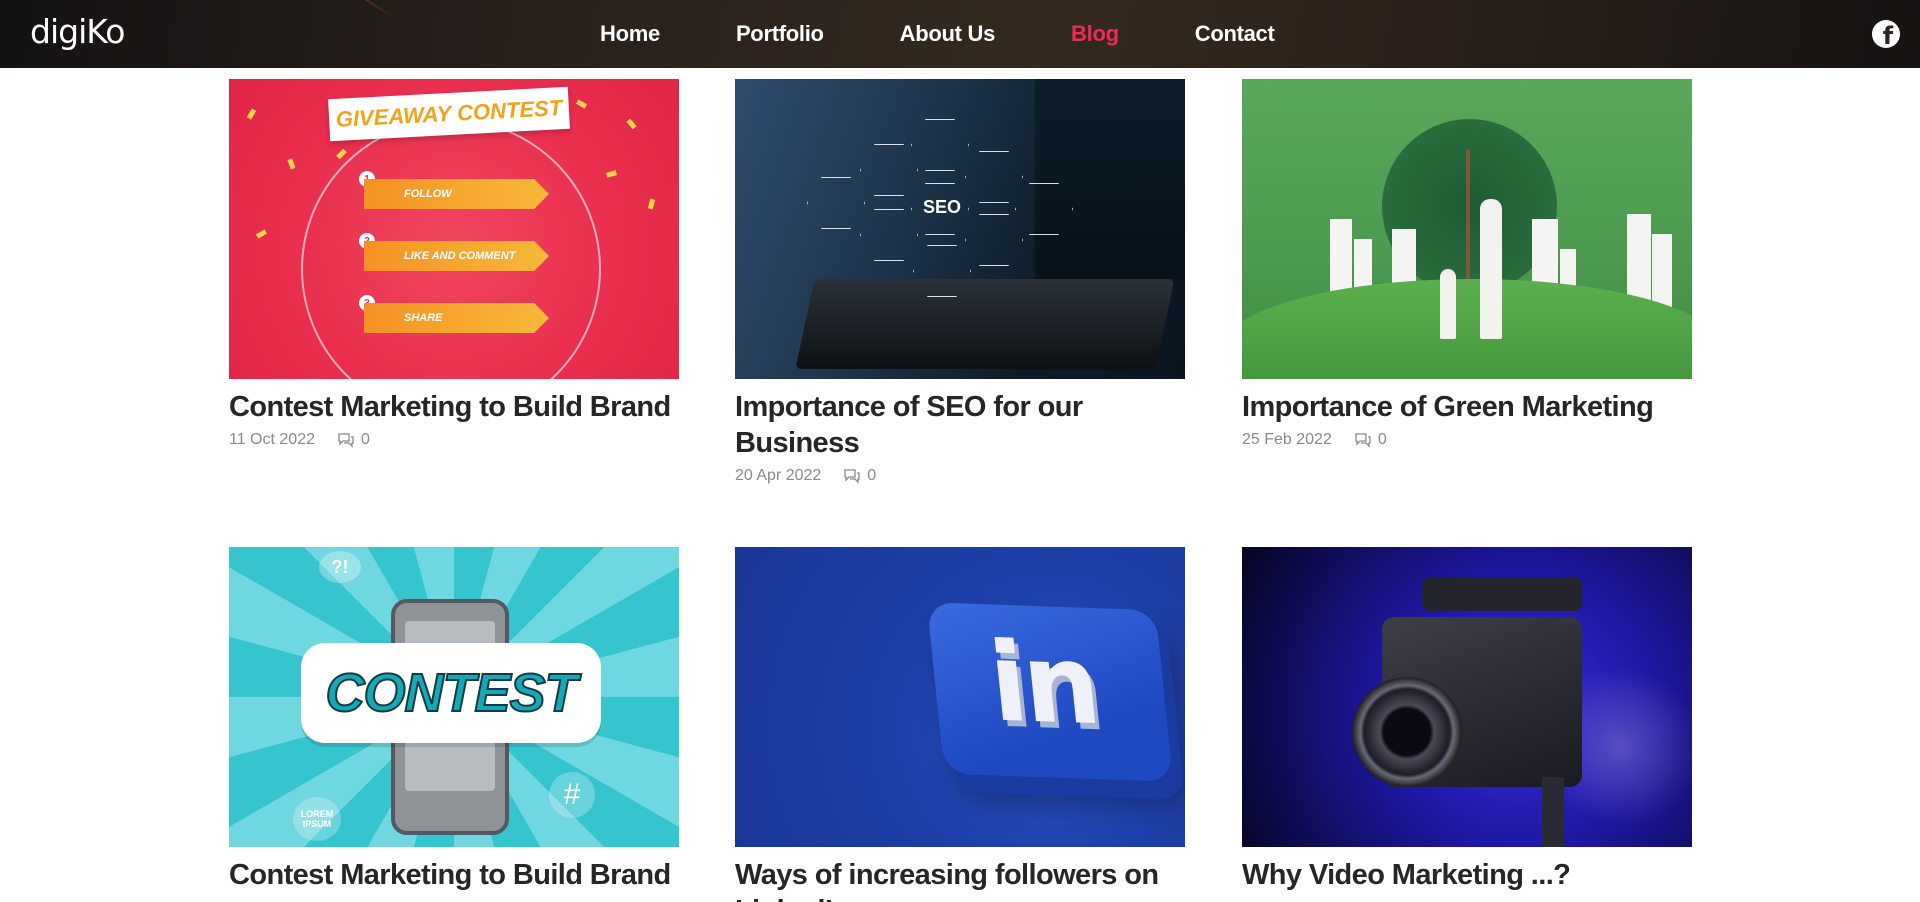  Describe the element at coordinates (449, 114) in the screenshot. I see `giveaway-banner: GIVEAWAY CONTEST` at that location.